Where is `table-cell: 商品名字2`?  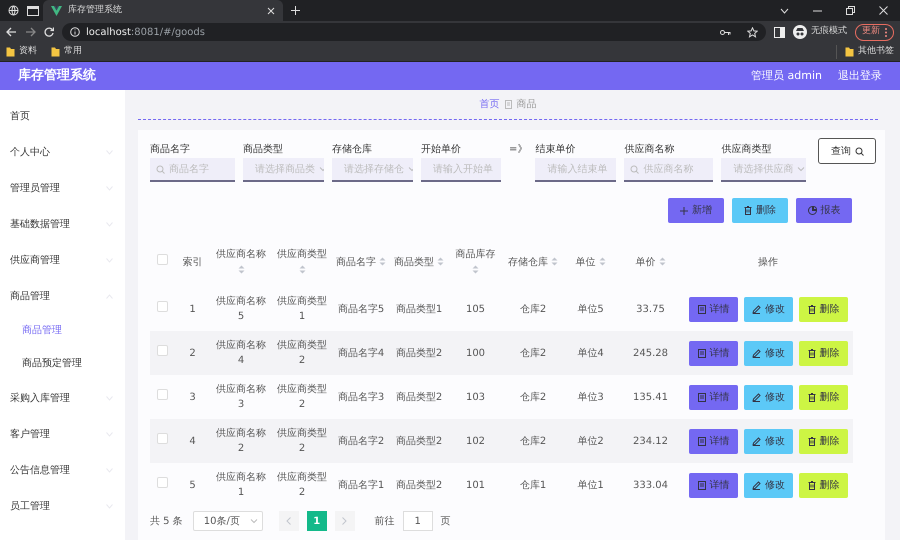 table-cell: 商品名字2 is located at coordinates (361, 441).